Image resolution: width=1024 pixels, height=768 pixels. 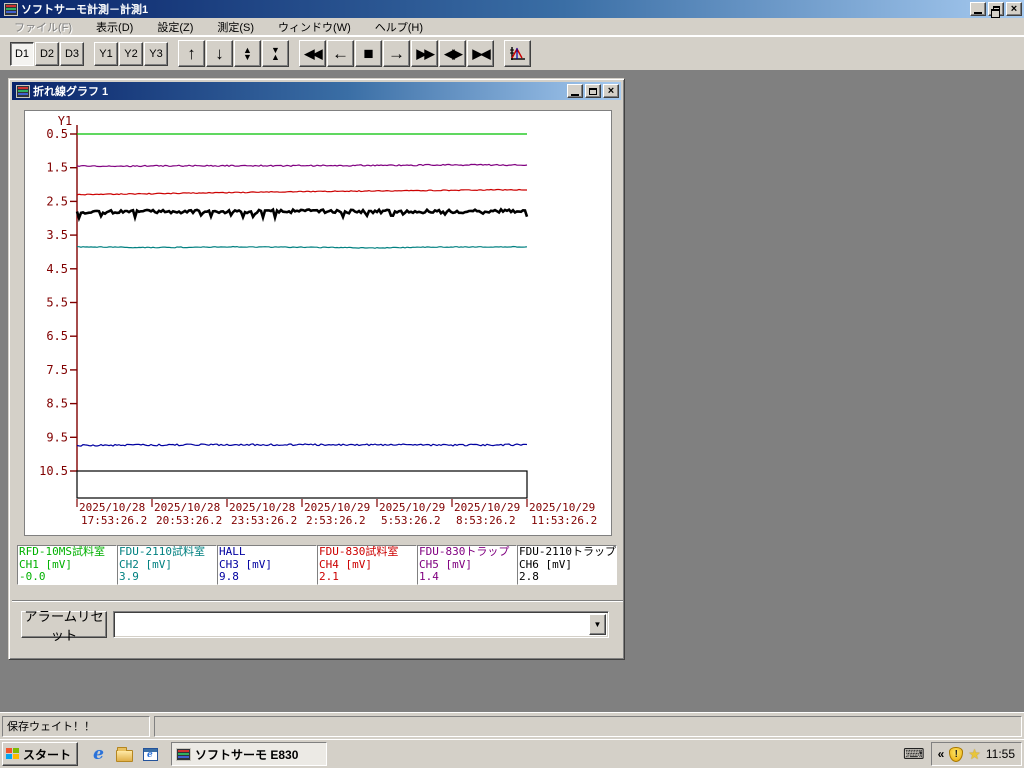 What do you see at coordinates (1000, 754) in the screenshot?
I see `clock: 11:55` at bounding box center [1000, 754].